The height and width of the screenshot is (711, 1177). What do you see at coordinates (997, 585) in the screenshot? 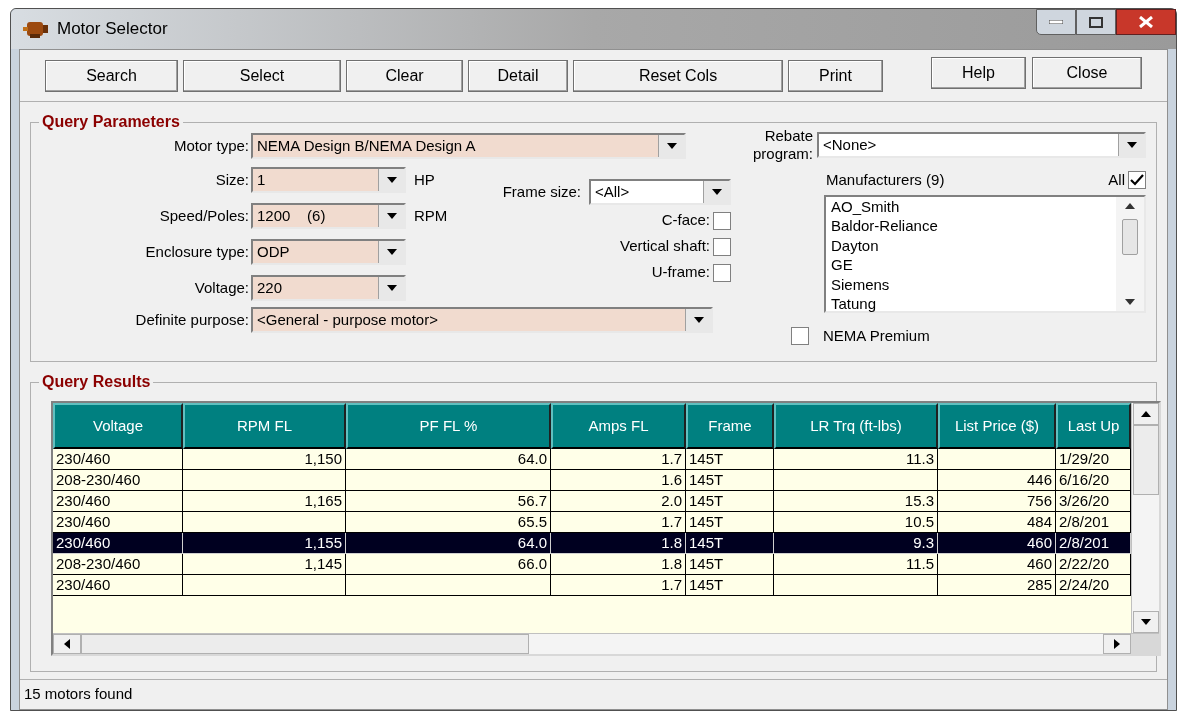
I see `table-cell: 285` at bounding box center [997, 585].